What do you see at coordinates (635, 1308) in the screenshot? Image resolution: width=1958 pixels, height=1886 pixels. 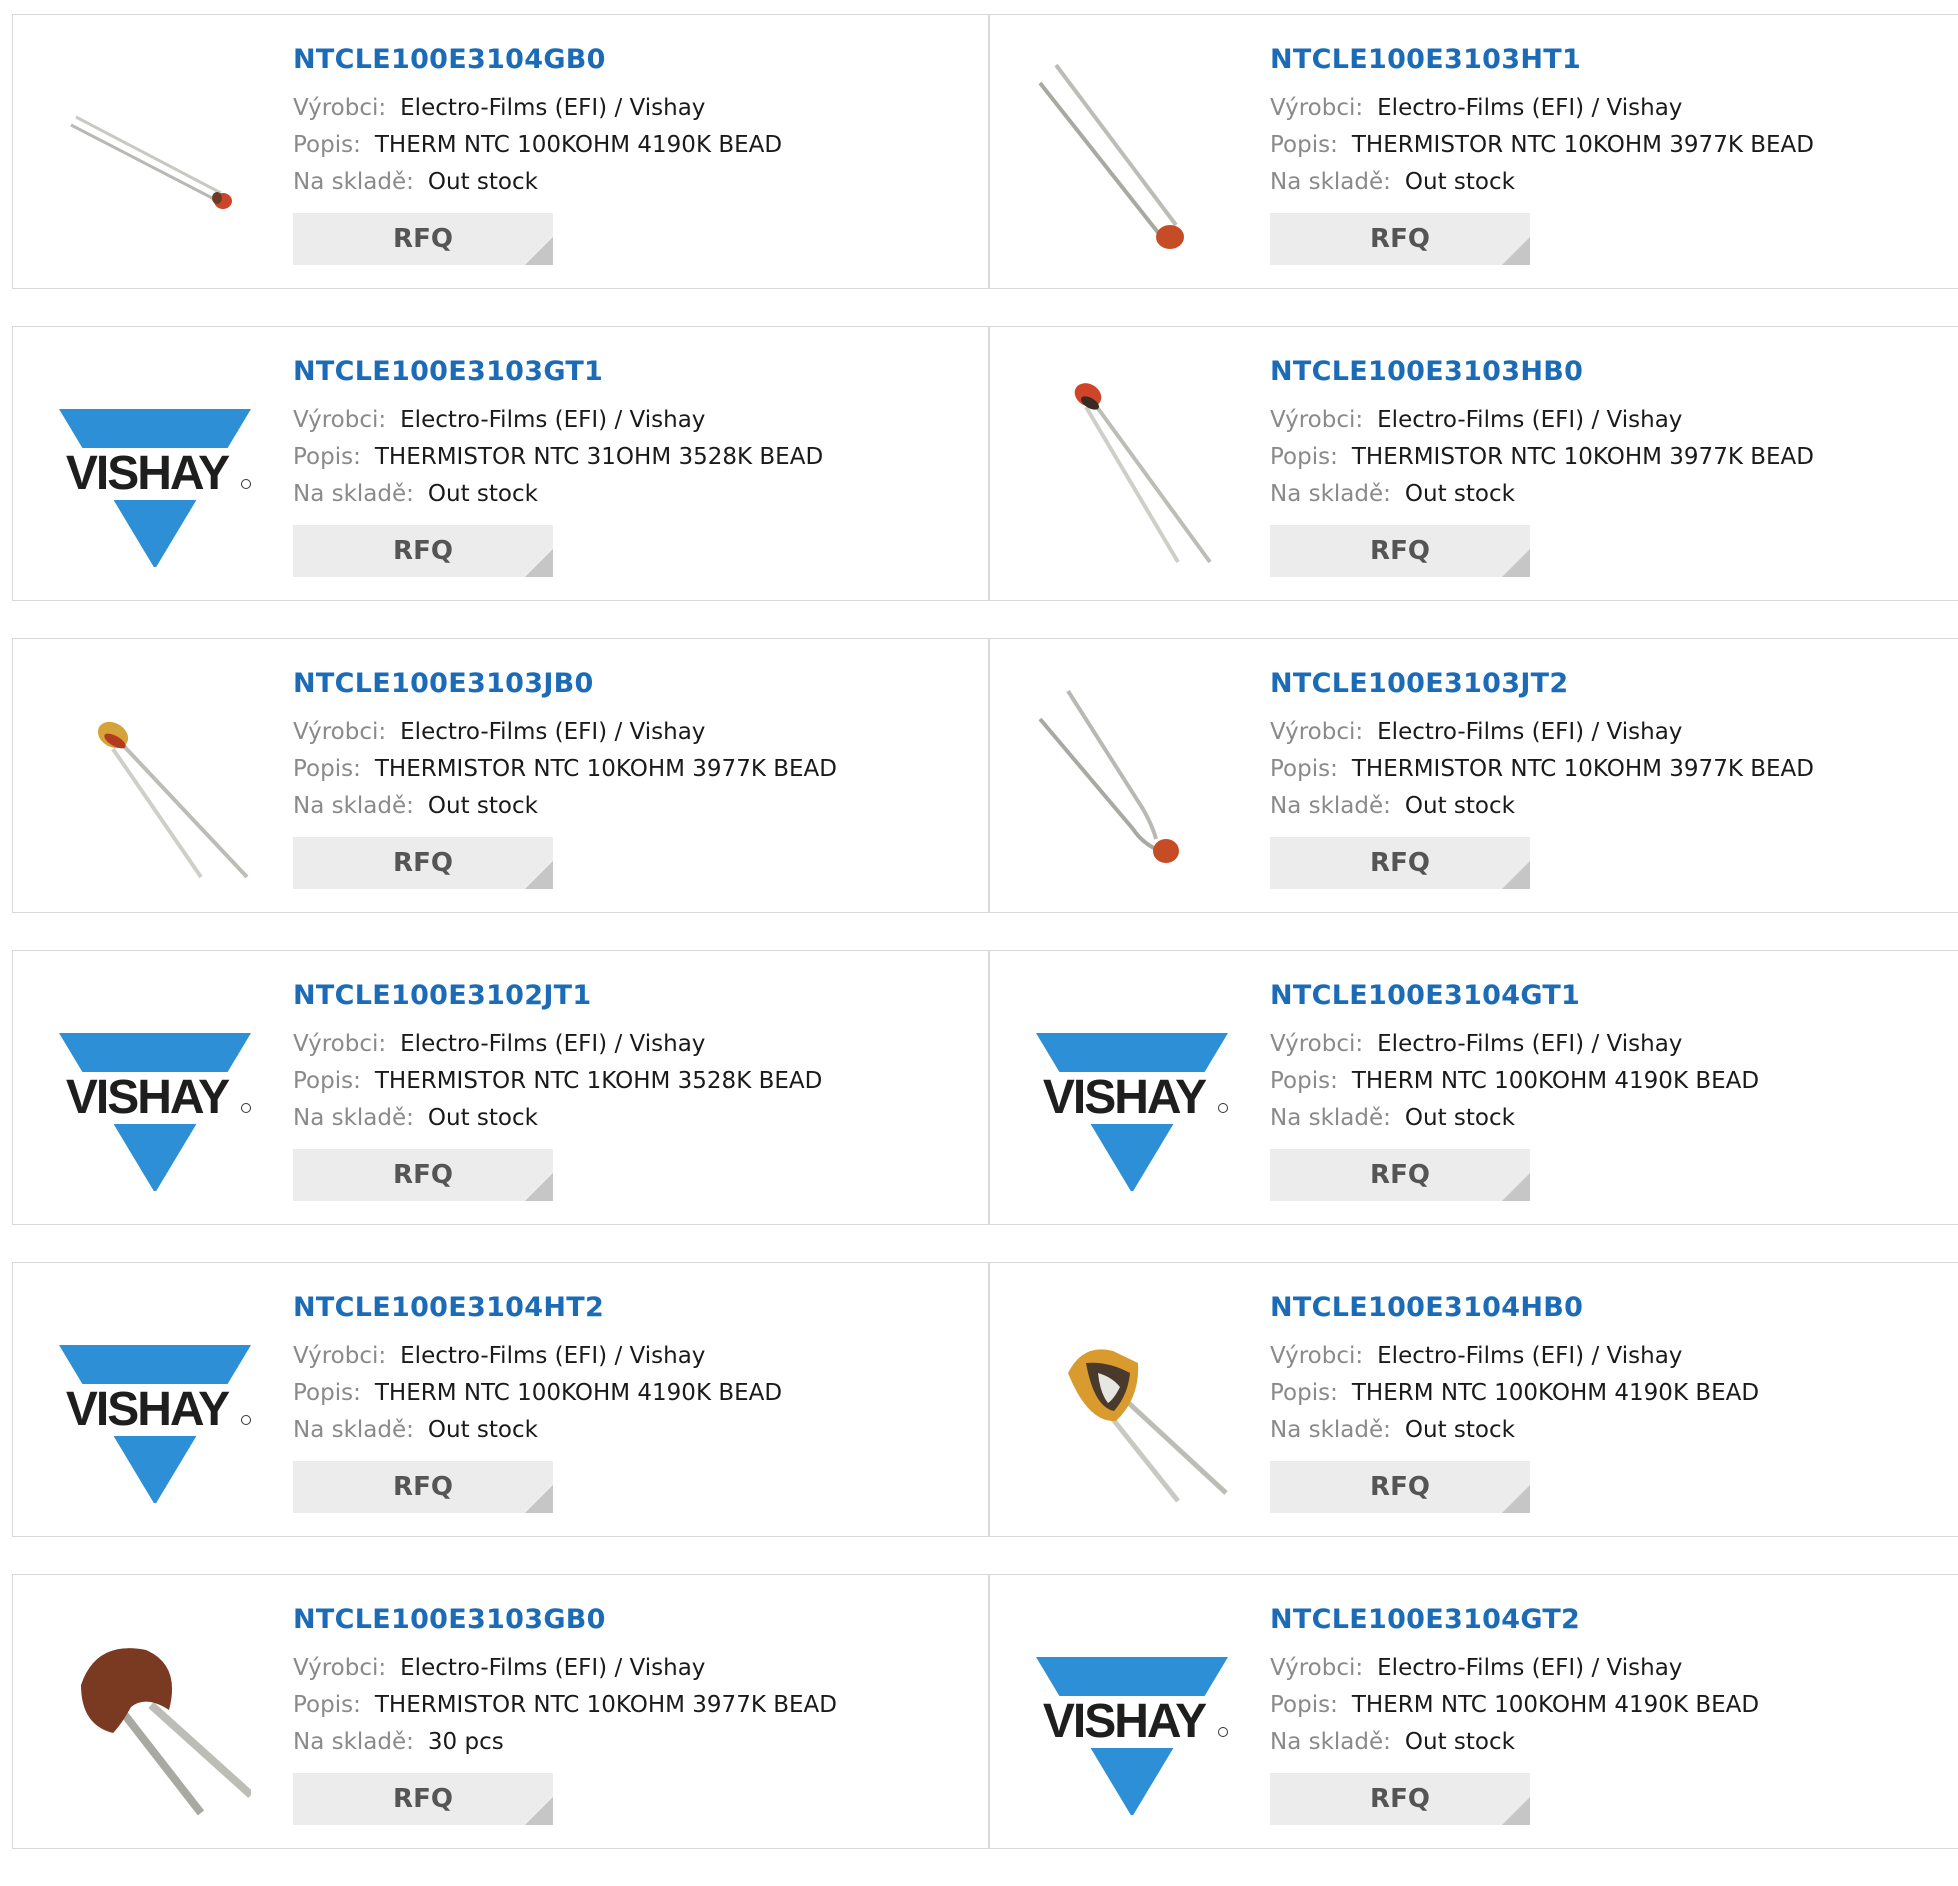 I see `part-number-link: NTCLE100E3104HT2` at bounding box center [635, 1308].